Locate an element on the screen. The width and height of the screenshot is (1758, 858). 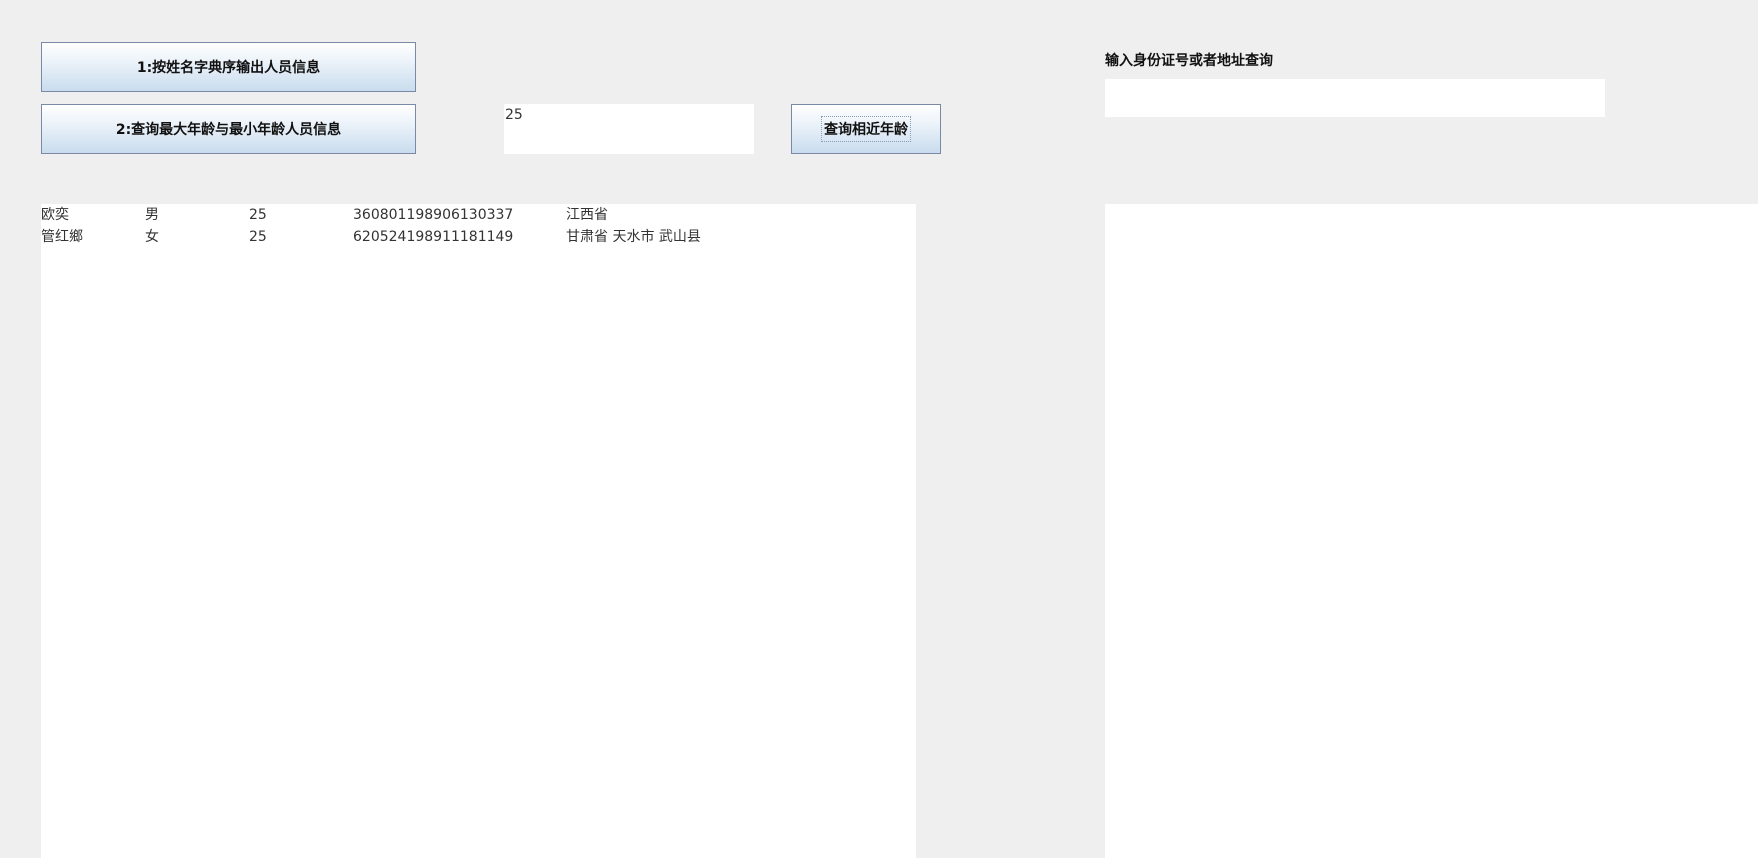
search-input is located at coordinates (1355, 98).